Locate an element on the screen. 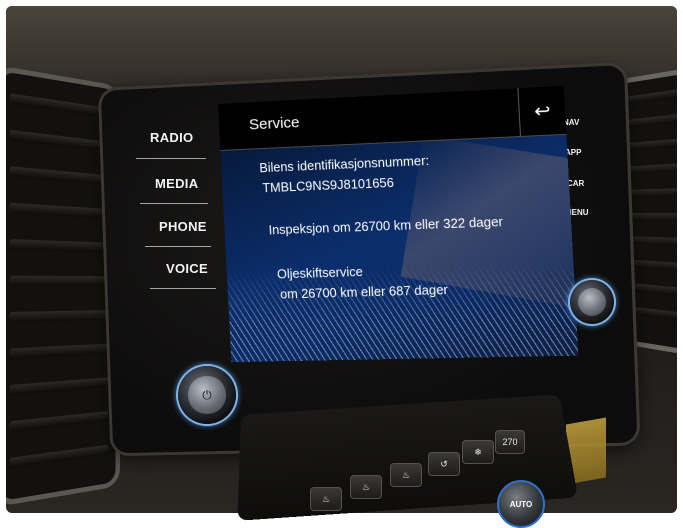 The image size is (683, 528). recirculation-button: ↺ is located at coordinates (444, 464).